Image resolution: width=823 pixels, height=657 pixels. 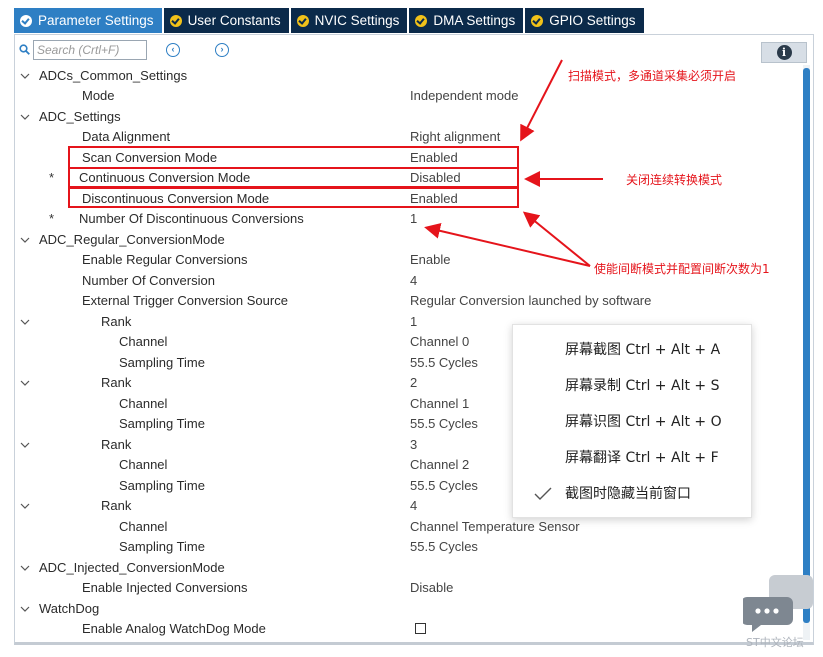 What do you see at coordinates (674, 180) in the screenshot?
I see `continuous-note: 关闭连续转换模式` at bounding box center [674, 180].